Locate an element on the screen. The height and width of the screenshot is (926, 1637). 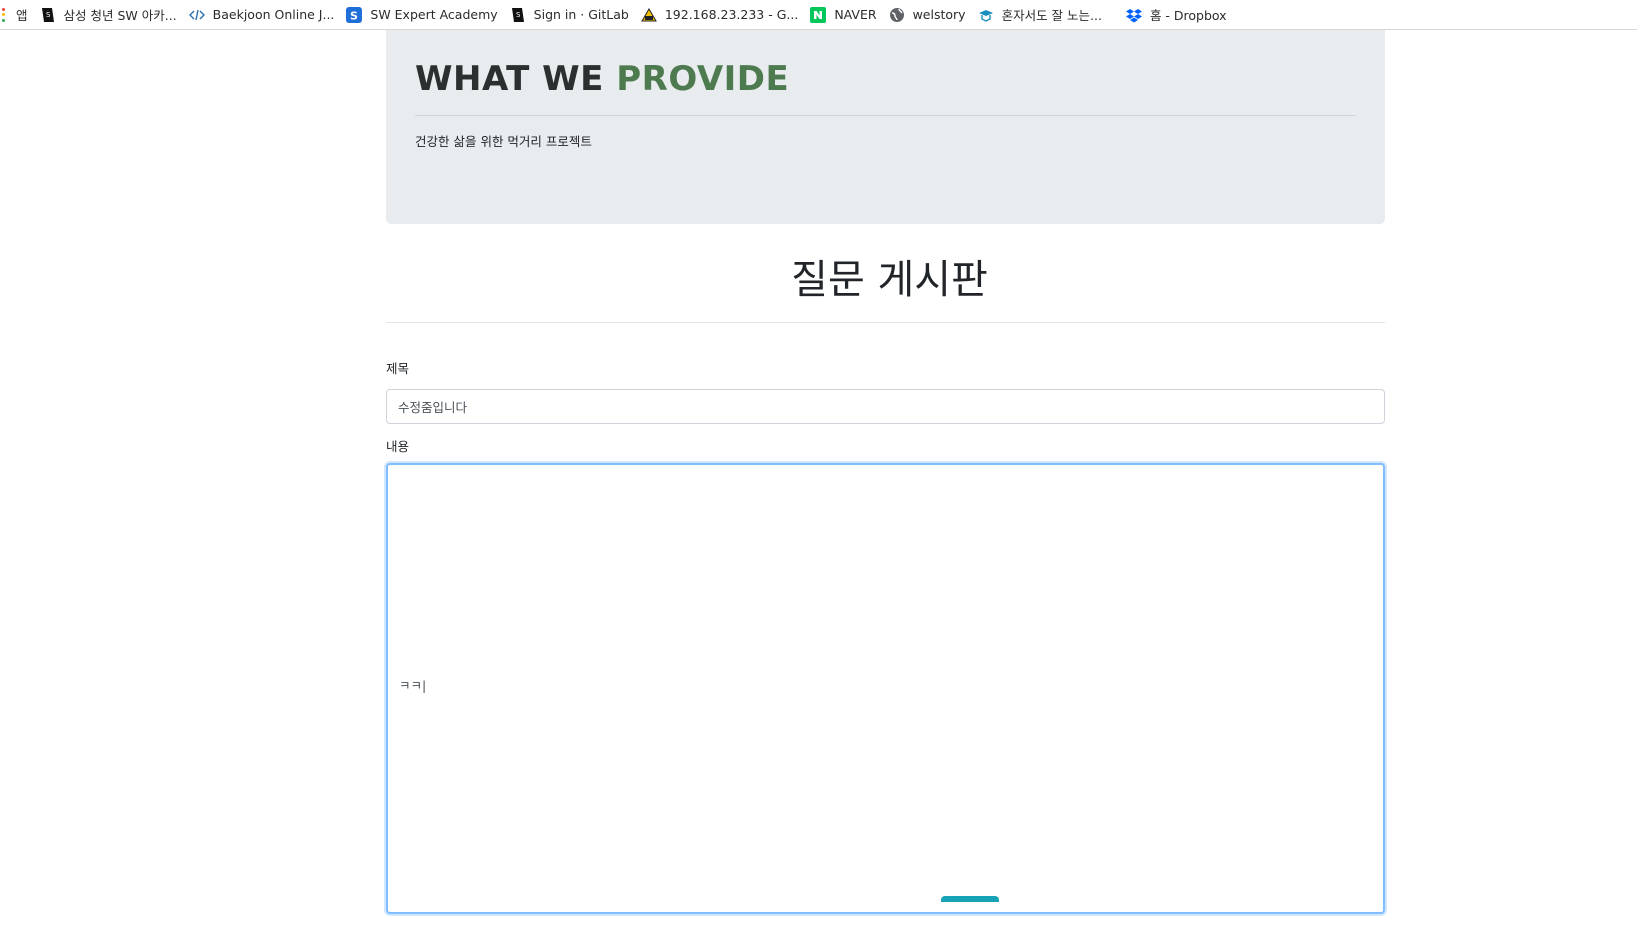
title-label: 제목 is located at coordinates (398, 368).